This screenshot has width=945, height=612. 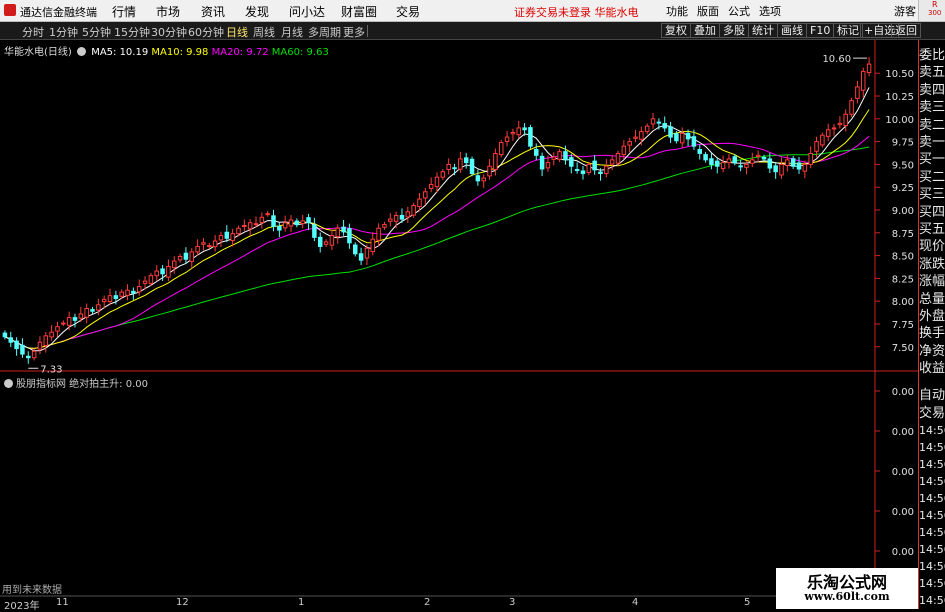 I want to click on side-label: 总量, so click(x=932, y=299).